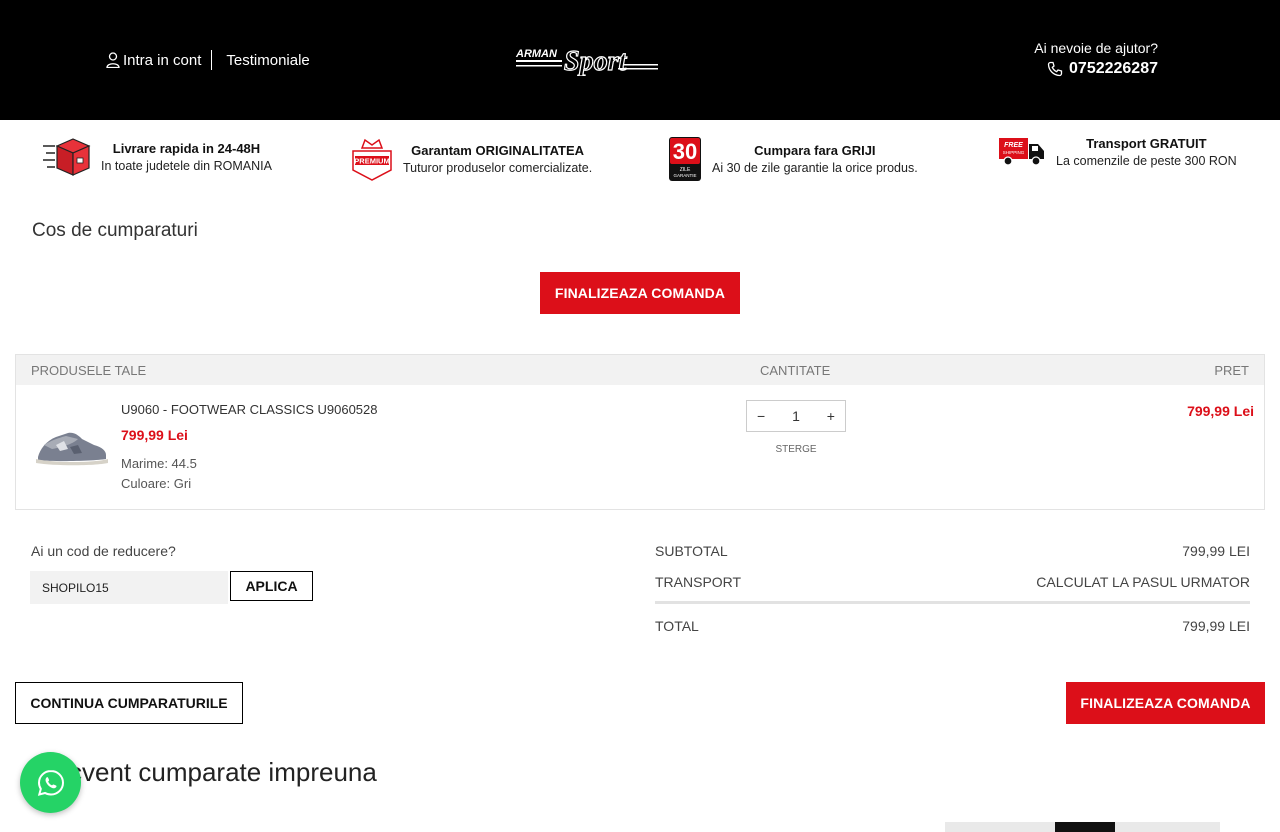 This screenshot has height=832, width=1280. What do you see at coordinates (952, 582) in the screenshot?
I see `transport-row: TRANSPORT CALCULAT LA PASUL URMATOR` at bounding box center [952, 582].